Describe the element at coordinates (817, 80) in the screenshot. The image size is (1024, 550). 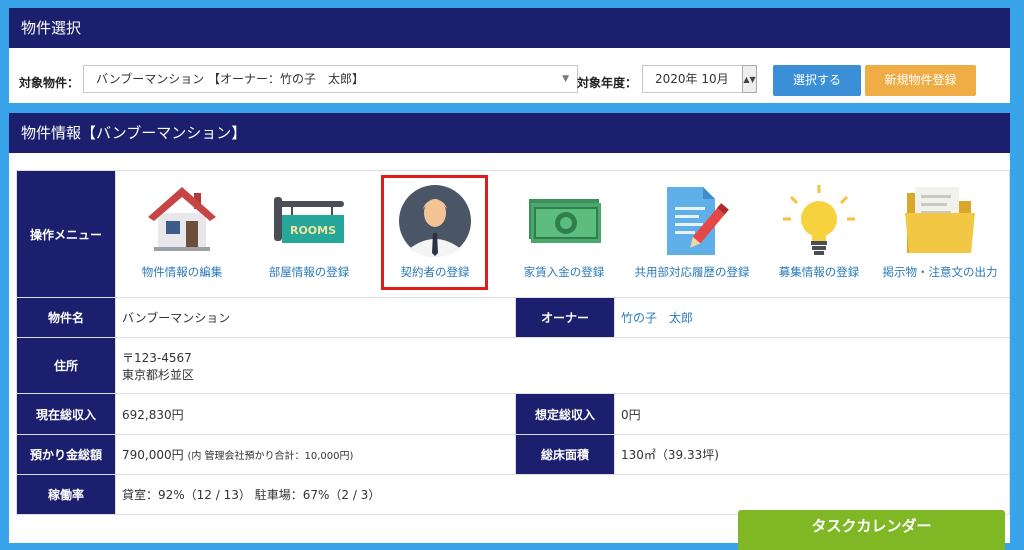
I see `select-button: 選択する` at that location.